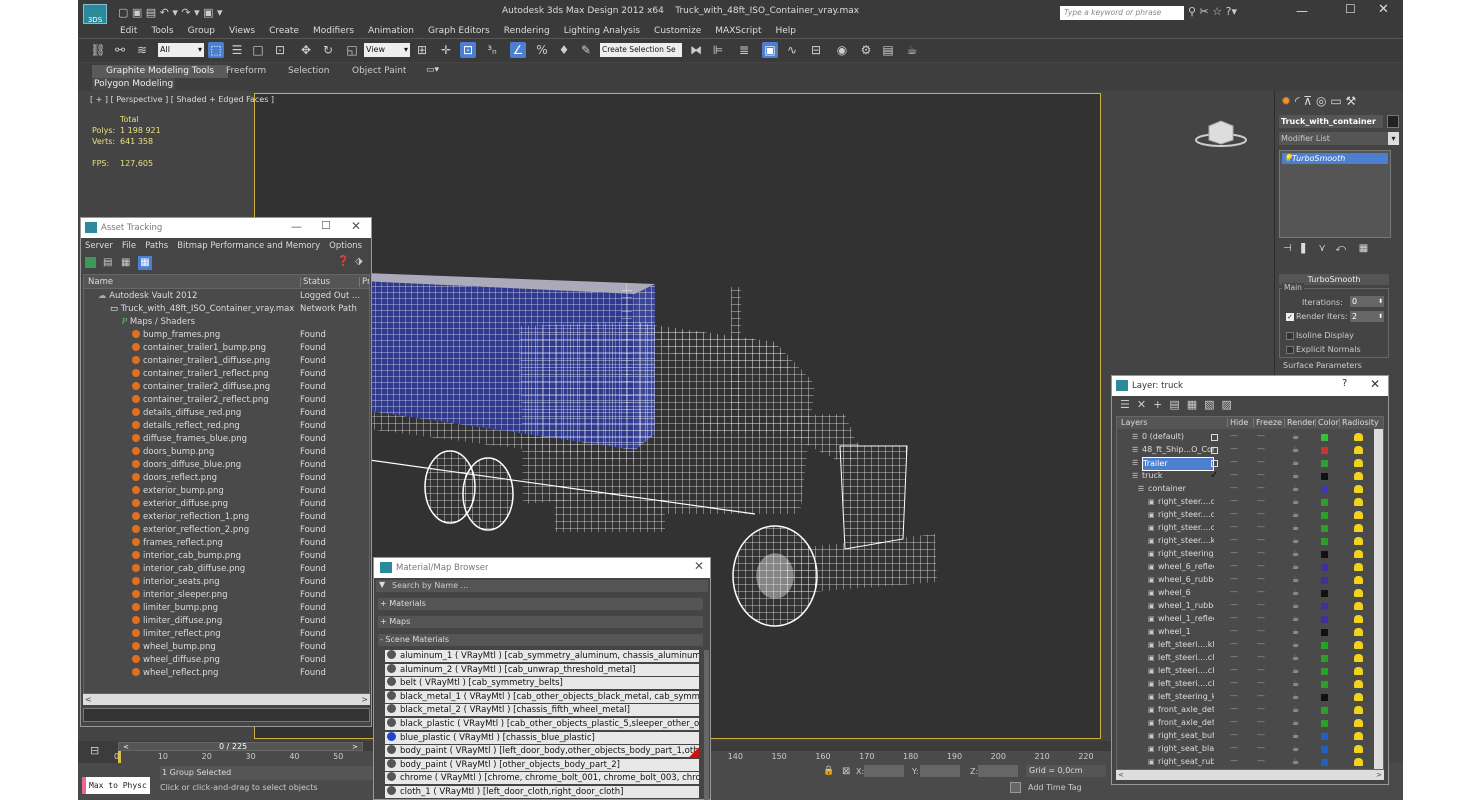 The height and width of the screenshot is (800, 1480). What do you see at coordinates (1055, 787) in the screenshot?
I see `add-time-tag: Add Time Tag` at bounding box center [1055, 787].